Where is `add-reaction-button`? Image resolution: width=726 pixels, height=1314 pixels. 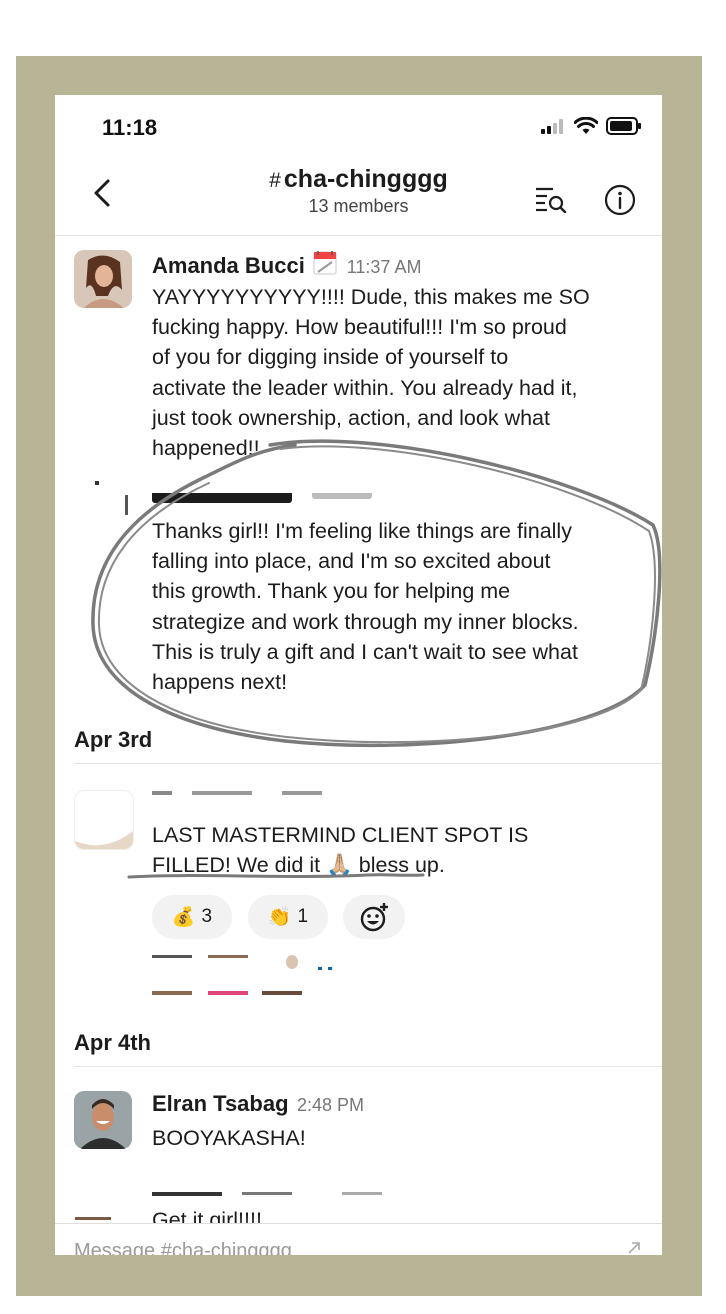
add-reaction-button is located at coordinates (374, 917).